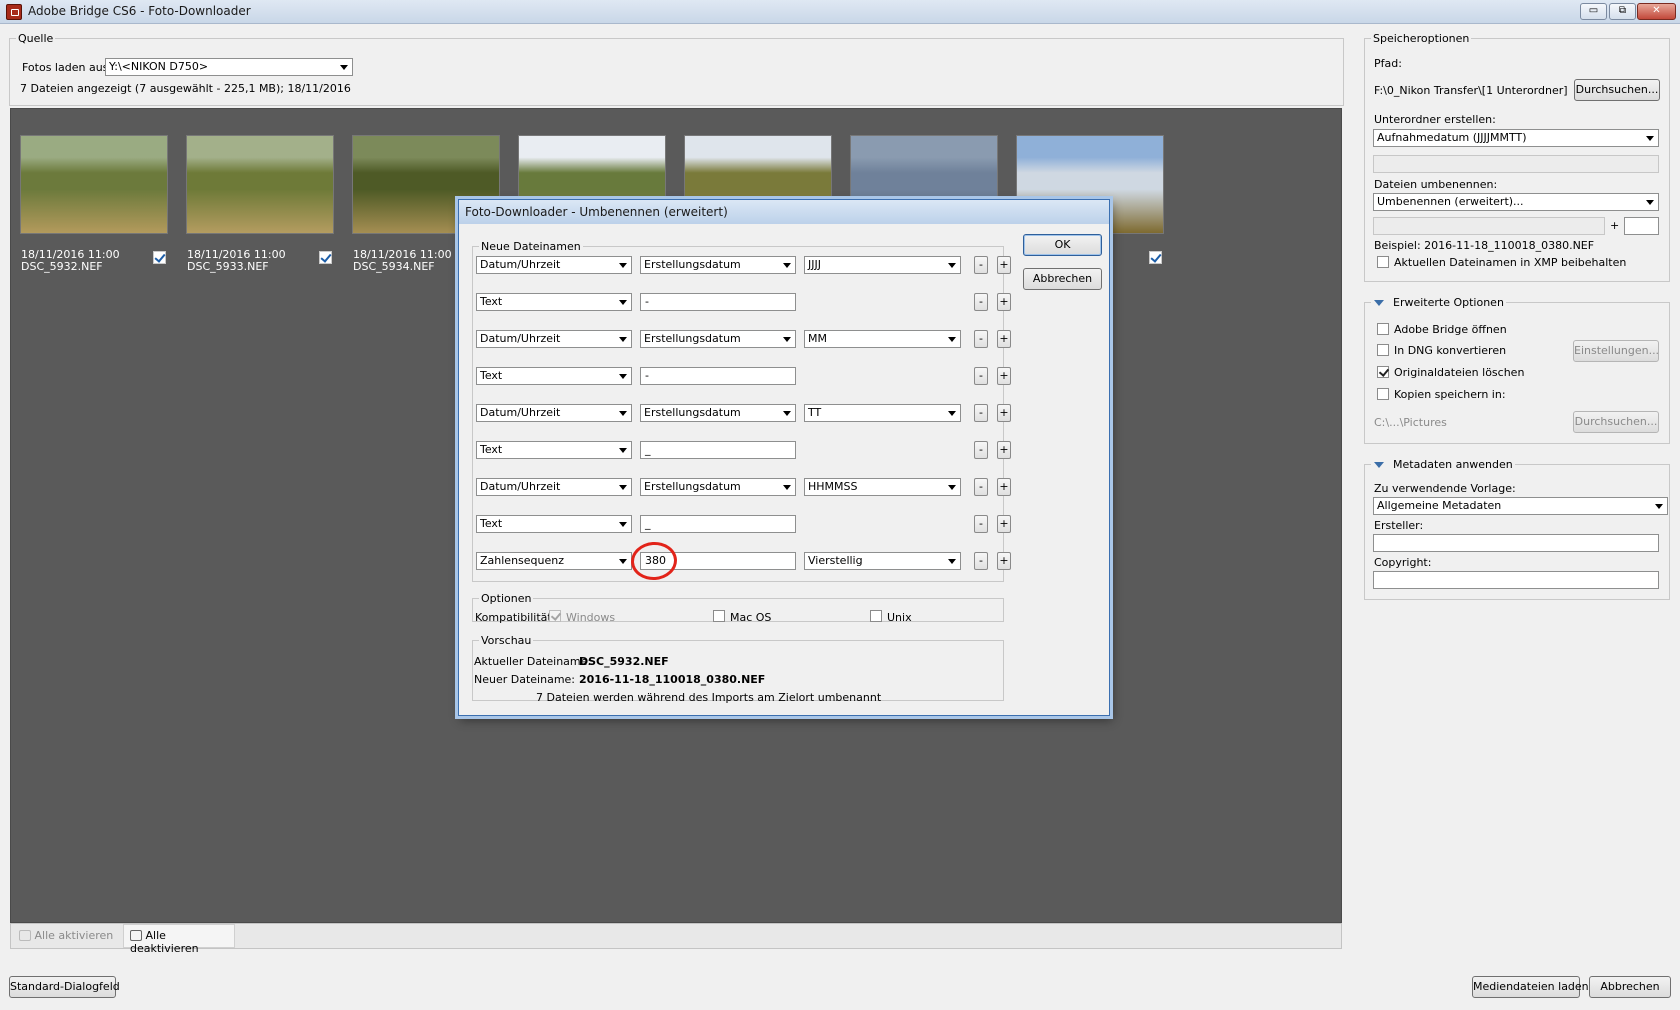  What do you see at coordinates (882, 487) in the screenshot?
I see `format-dropdown: HHMMSS` at bounding box center [882, 487].